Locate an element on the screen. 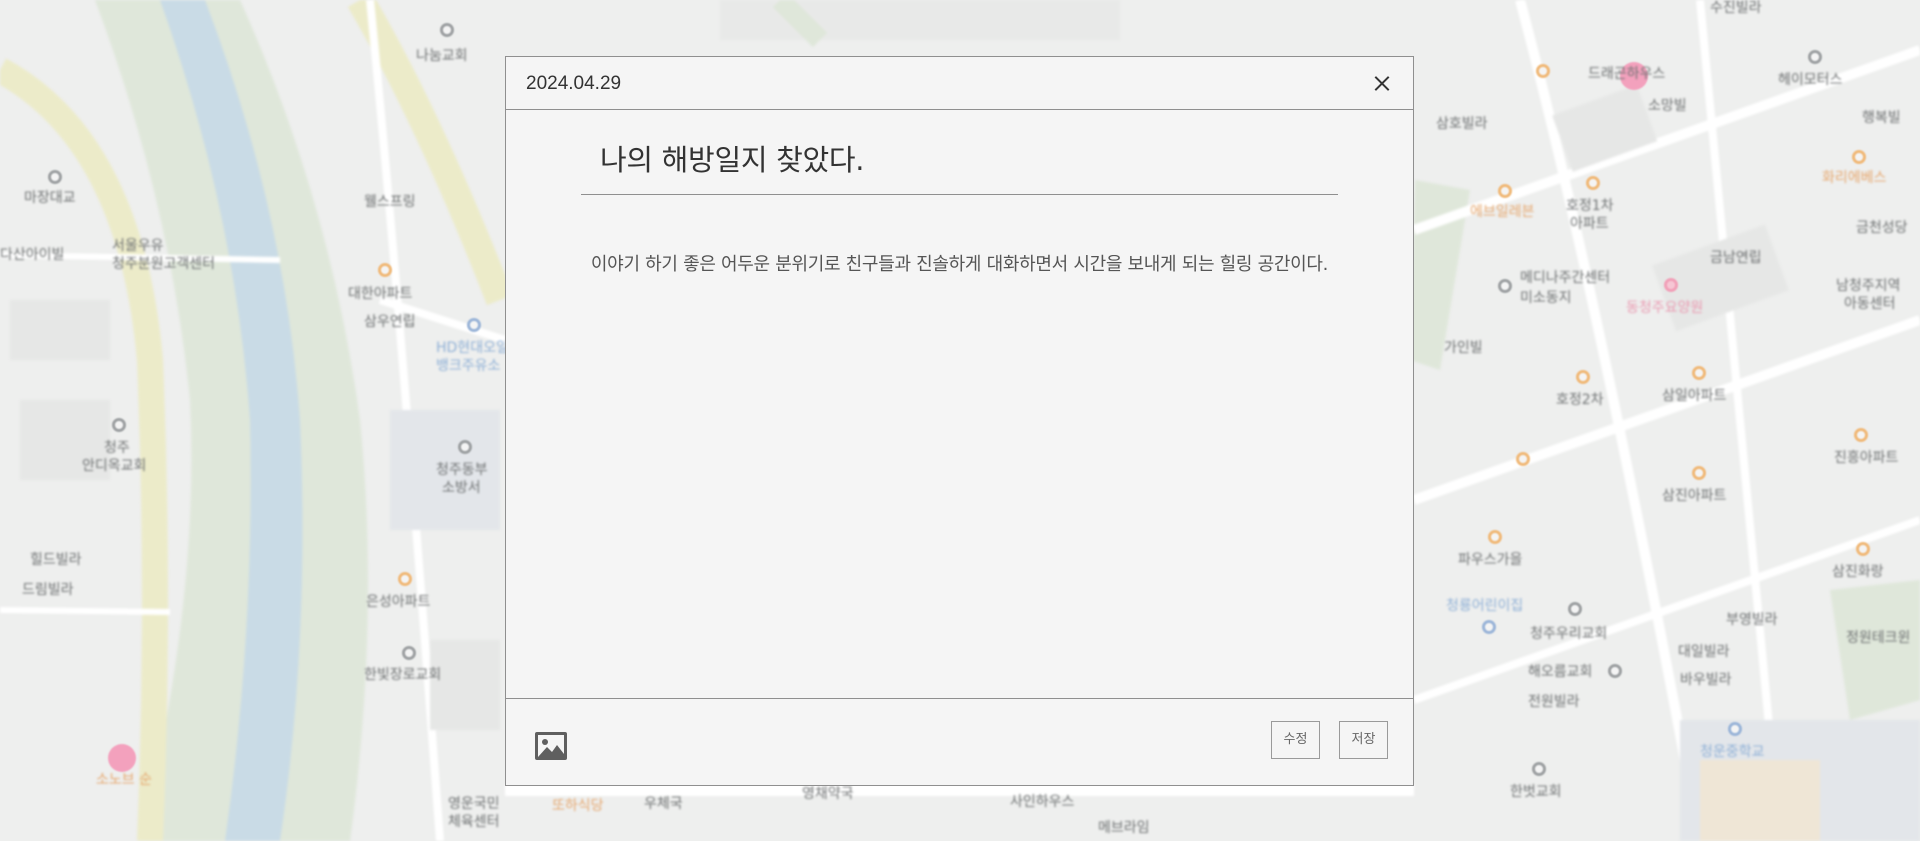 The width and height of the screenshot is (1920, 841). map-label: 영채약국 is located at coordinates (828, 794).